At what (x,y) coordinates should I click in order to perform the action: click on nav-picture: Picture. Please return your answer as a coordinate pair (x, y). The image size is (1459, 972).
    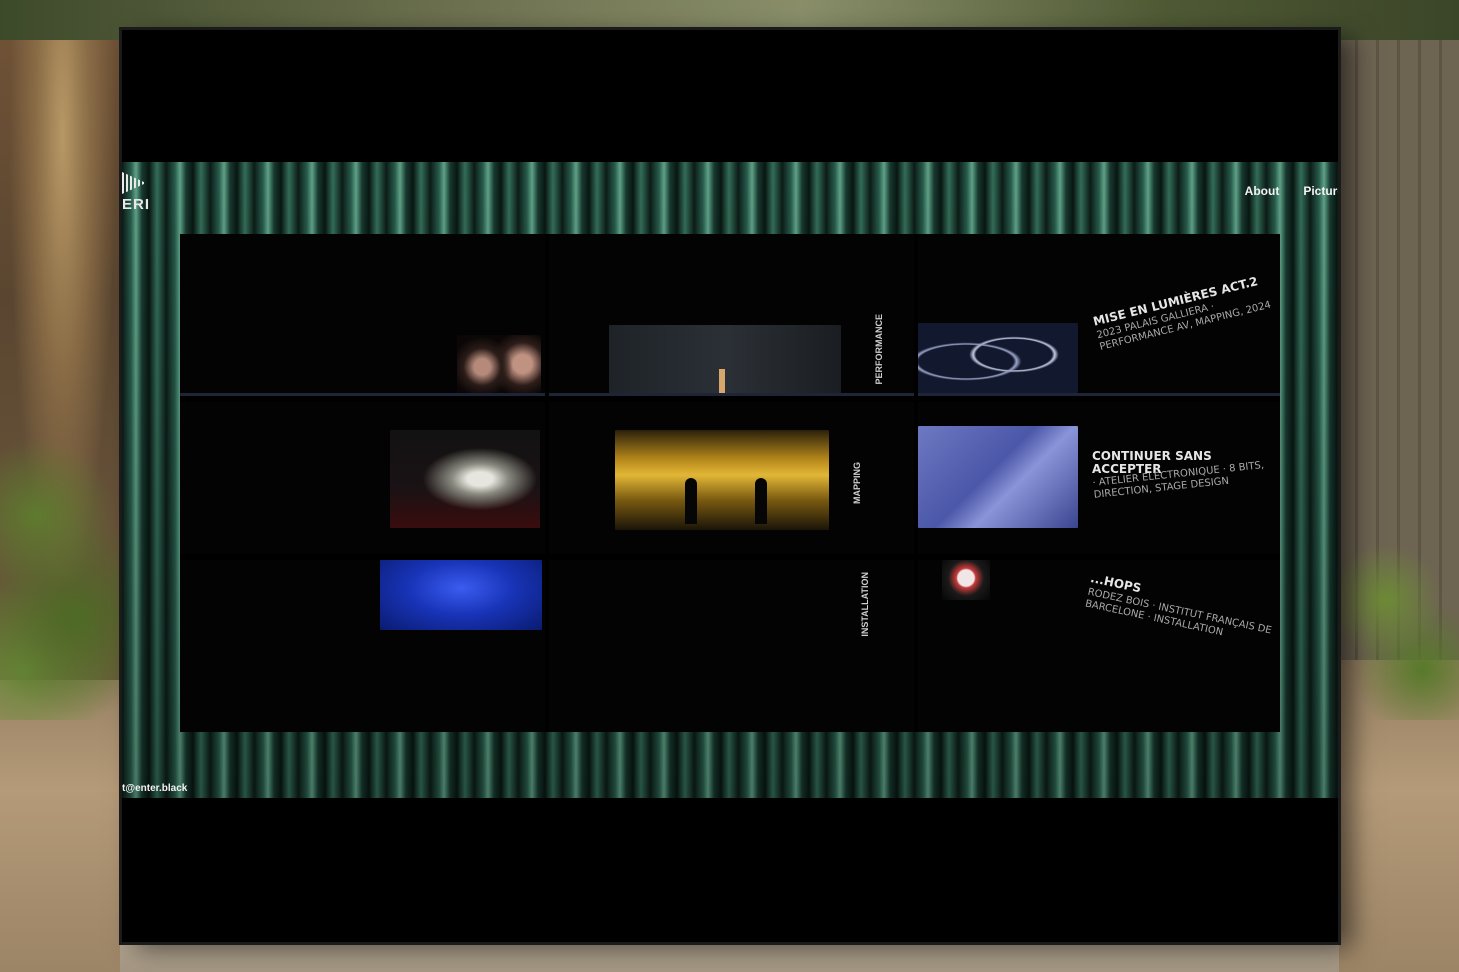
    Looking at the image, I should click on (1320, 191).